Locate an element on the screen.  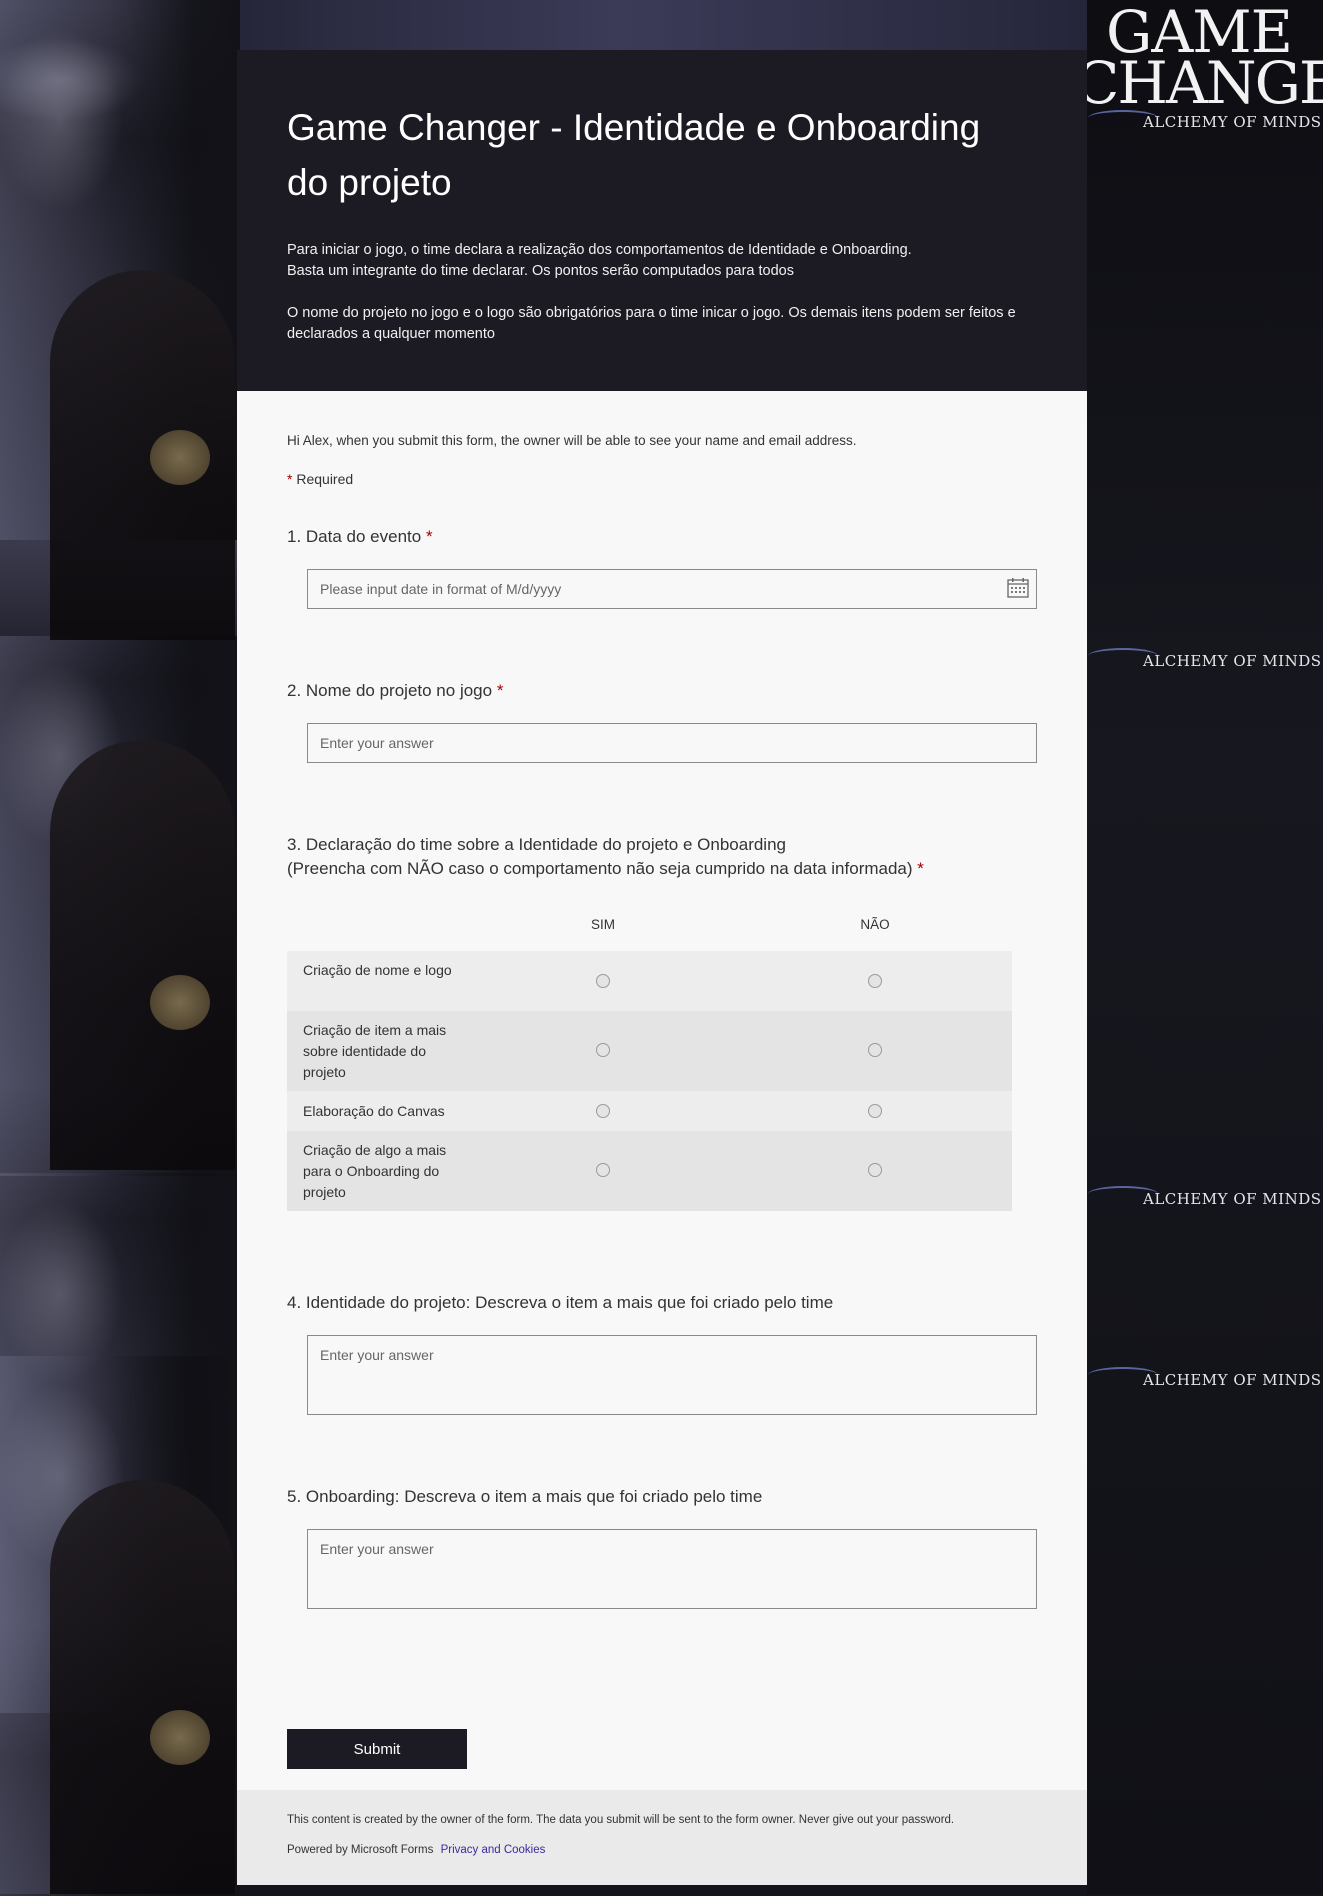
question-1-label: 1. Data do evento is located at coordinates (354, 536).